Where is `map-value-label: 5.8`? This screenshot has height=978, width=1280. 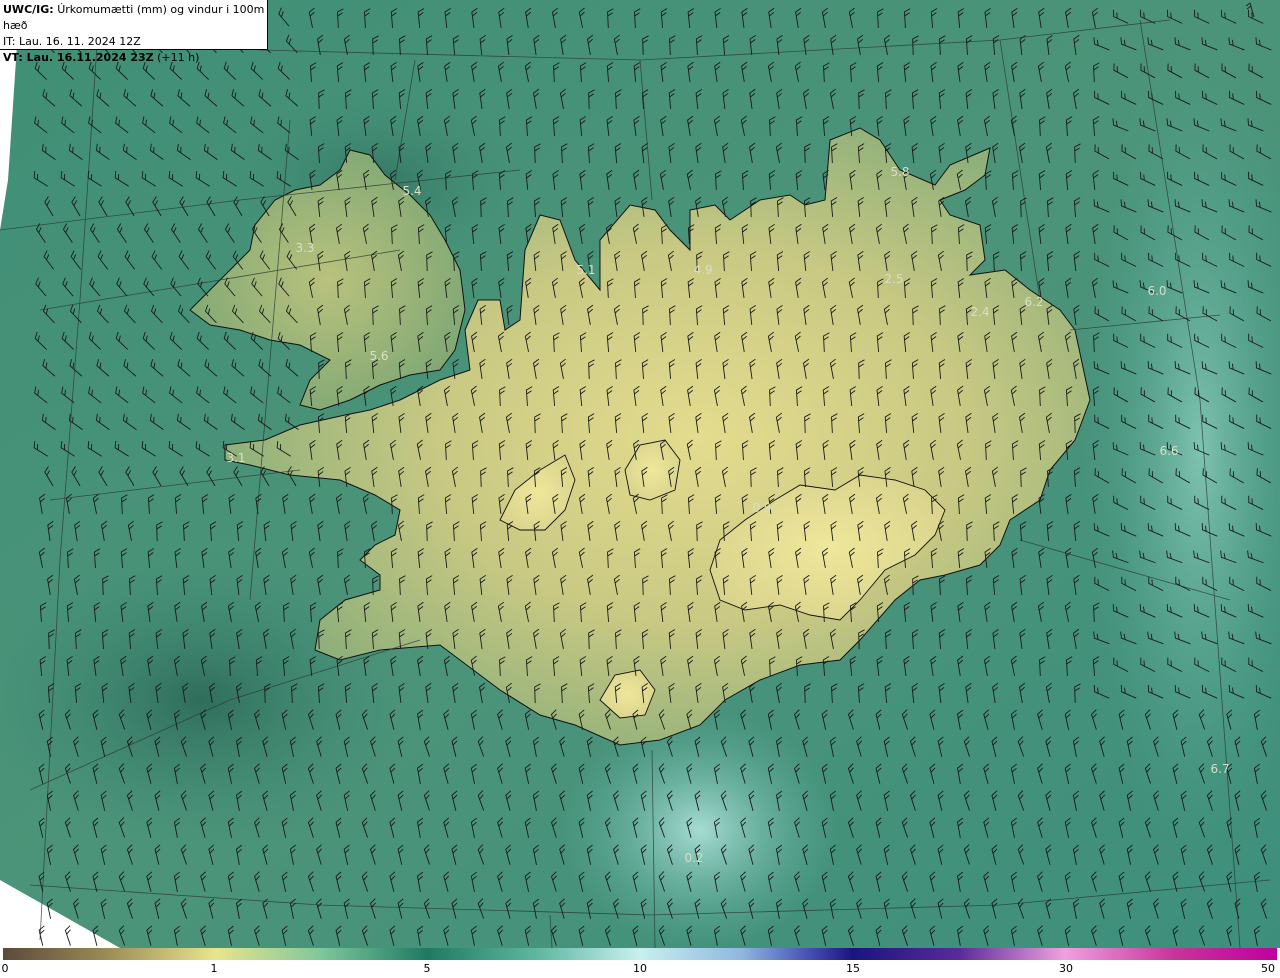 map-value-label: 5.8 is located at coordinates (900, 172).